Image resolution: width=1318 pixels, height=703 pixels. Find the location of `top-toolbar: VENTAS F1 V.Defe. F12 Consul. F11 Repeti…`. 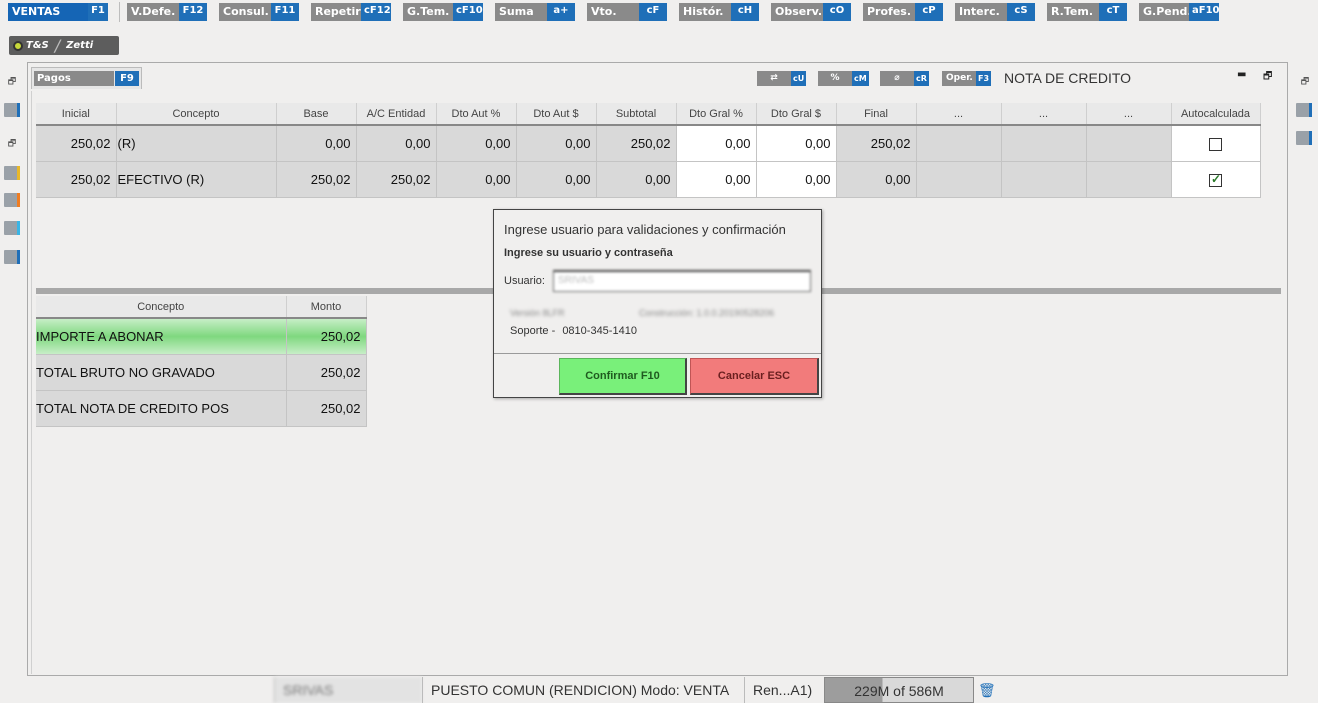

top-toolbar: VENTAS F1 V.Defe. F12 Consul. F11 Repeti… is located at coordinates (659, 13).